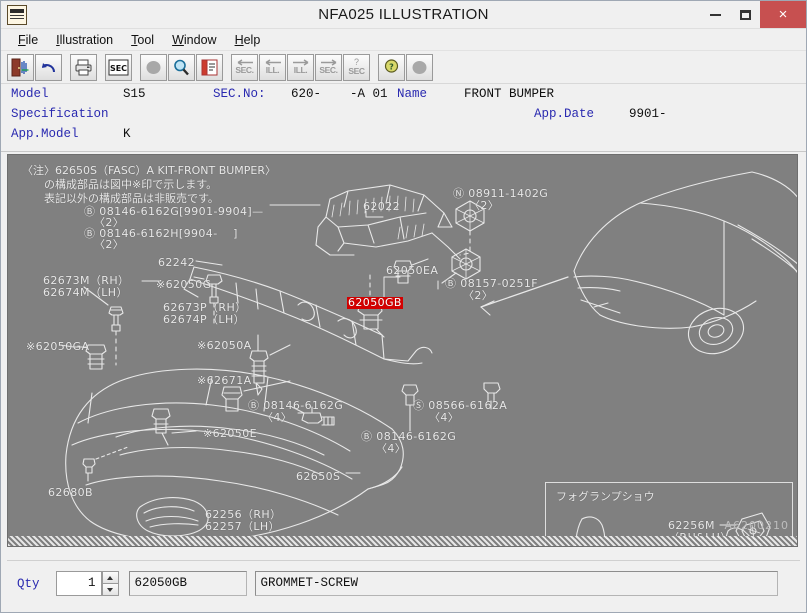 This screenshot has height=613, width=807. What do you see at coordinates (239, 94) in the screenshot?
I see `sec-no-label: SEC.No:` at bounding box center [239, 94].